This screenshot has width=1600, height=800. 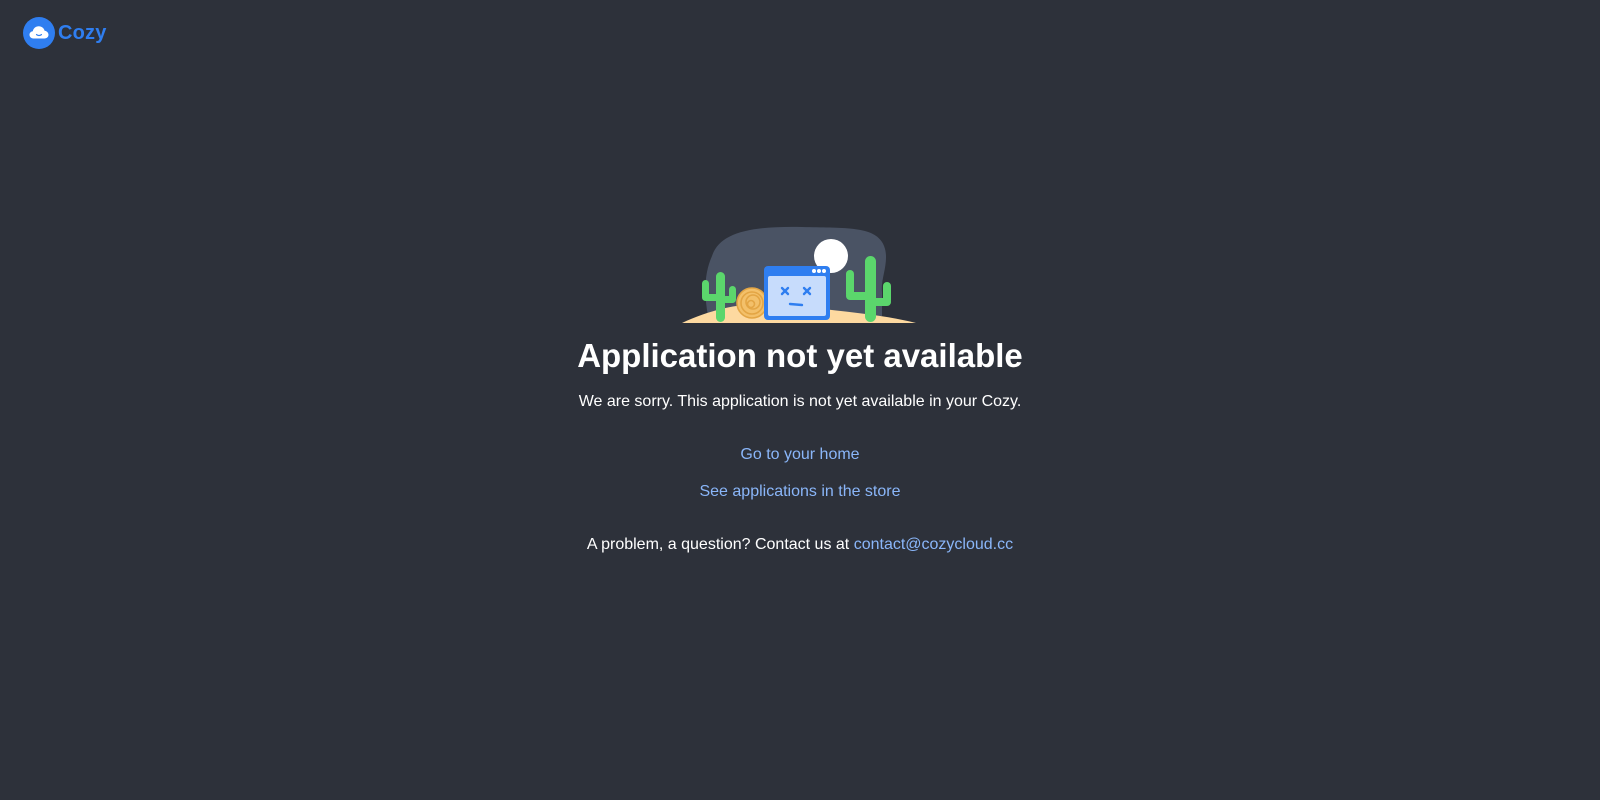 I want to click on go-home-link: Go to your home, so click(x=800, y=455).